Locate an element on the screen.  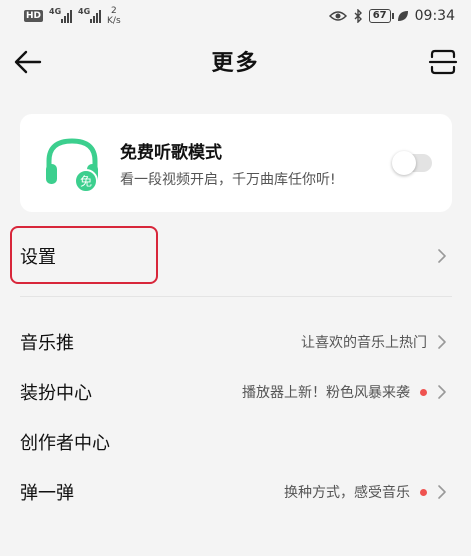
network-speed: 2 K/s is located at coordinates (114, 16).